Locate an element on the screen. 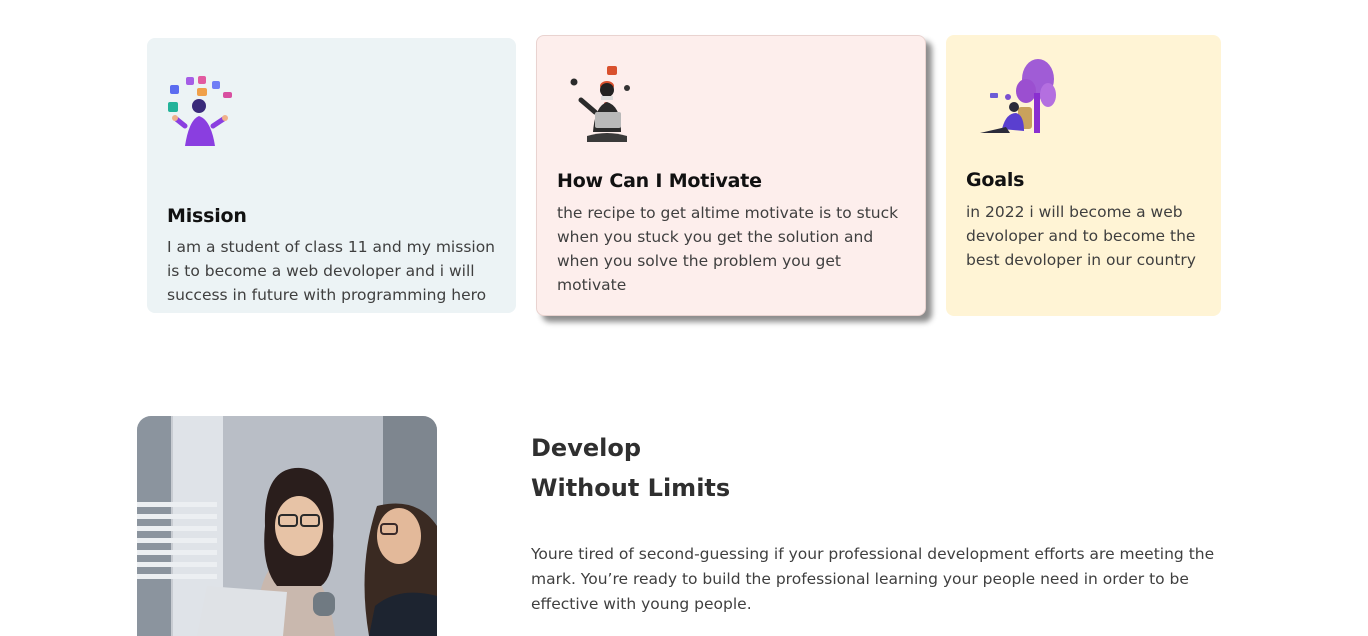  two-students-with-laptop-photo is located at coordinates (287, 526).